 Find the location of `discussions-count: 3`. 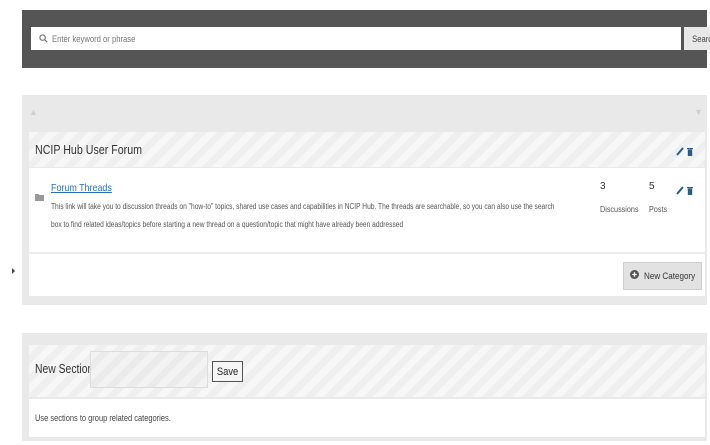

discussions-count: 3 is located at coordinates (603, 186).